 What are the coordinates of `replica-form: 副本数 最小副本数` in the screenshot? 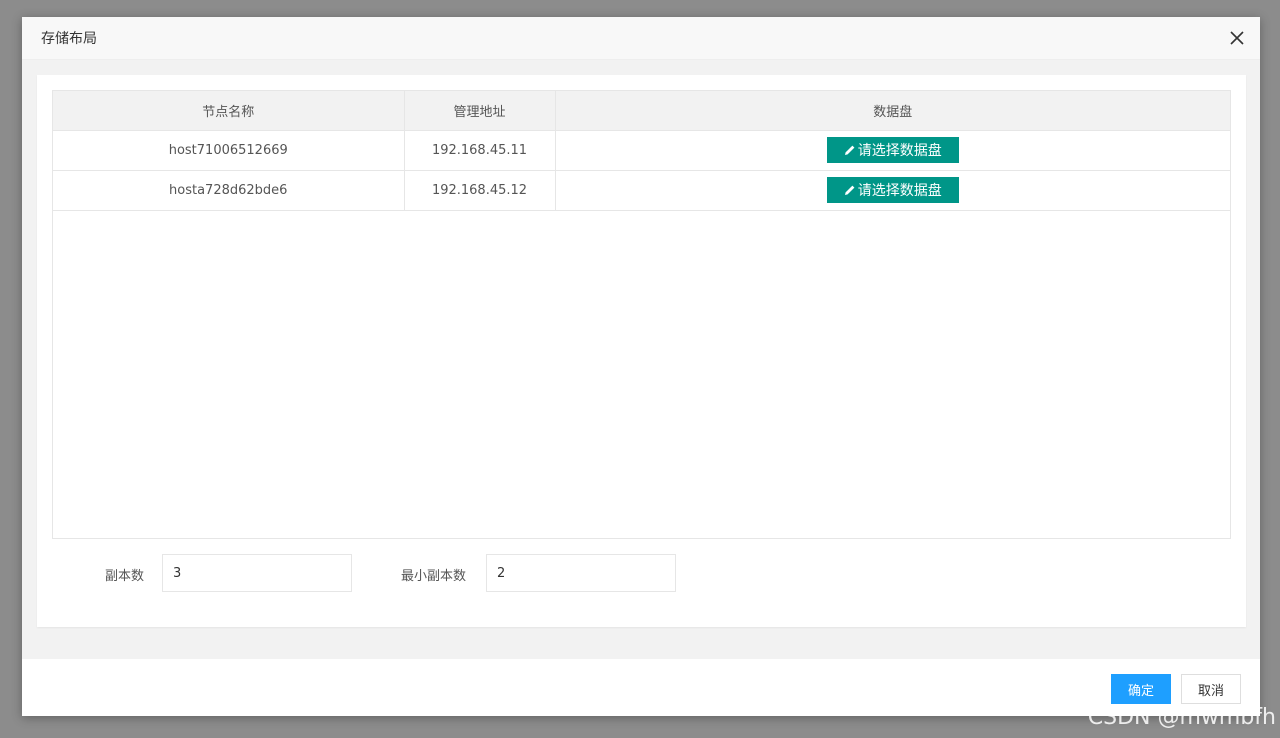 It's located at (641, 573).